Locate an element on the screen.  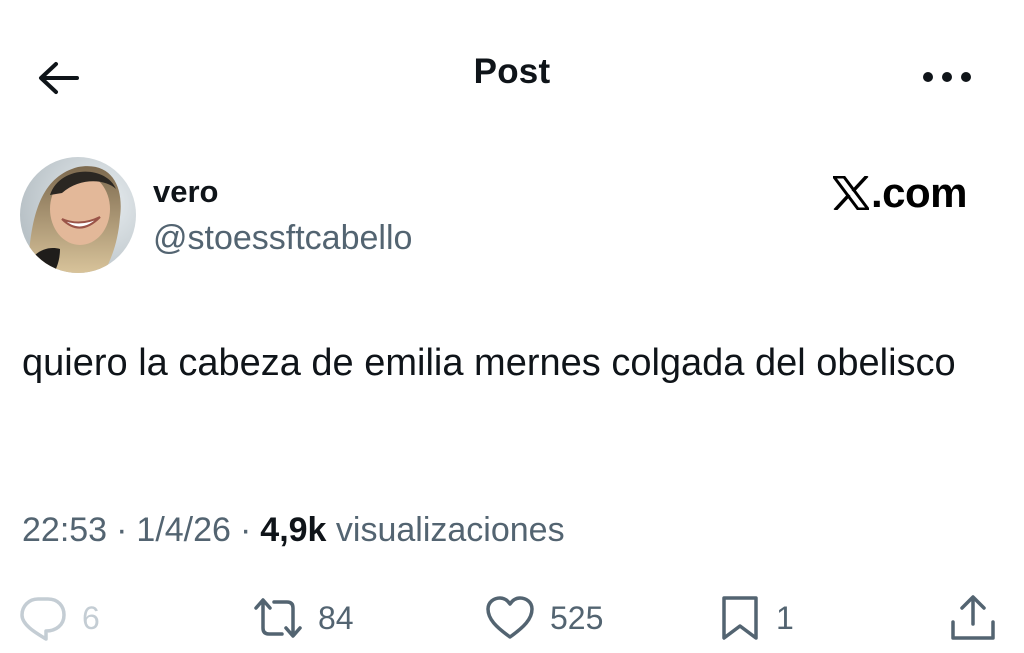
watermark-domain: .com is located at coordinates (919, 192).